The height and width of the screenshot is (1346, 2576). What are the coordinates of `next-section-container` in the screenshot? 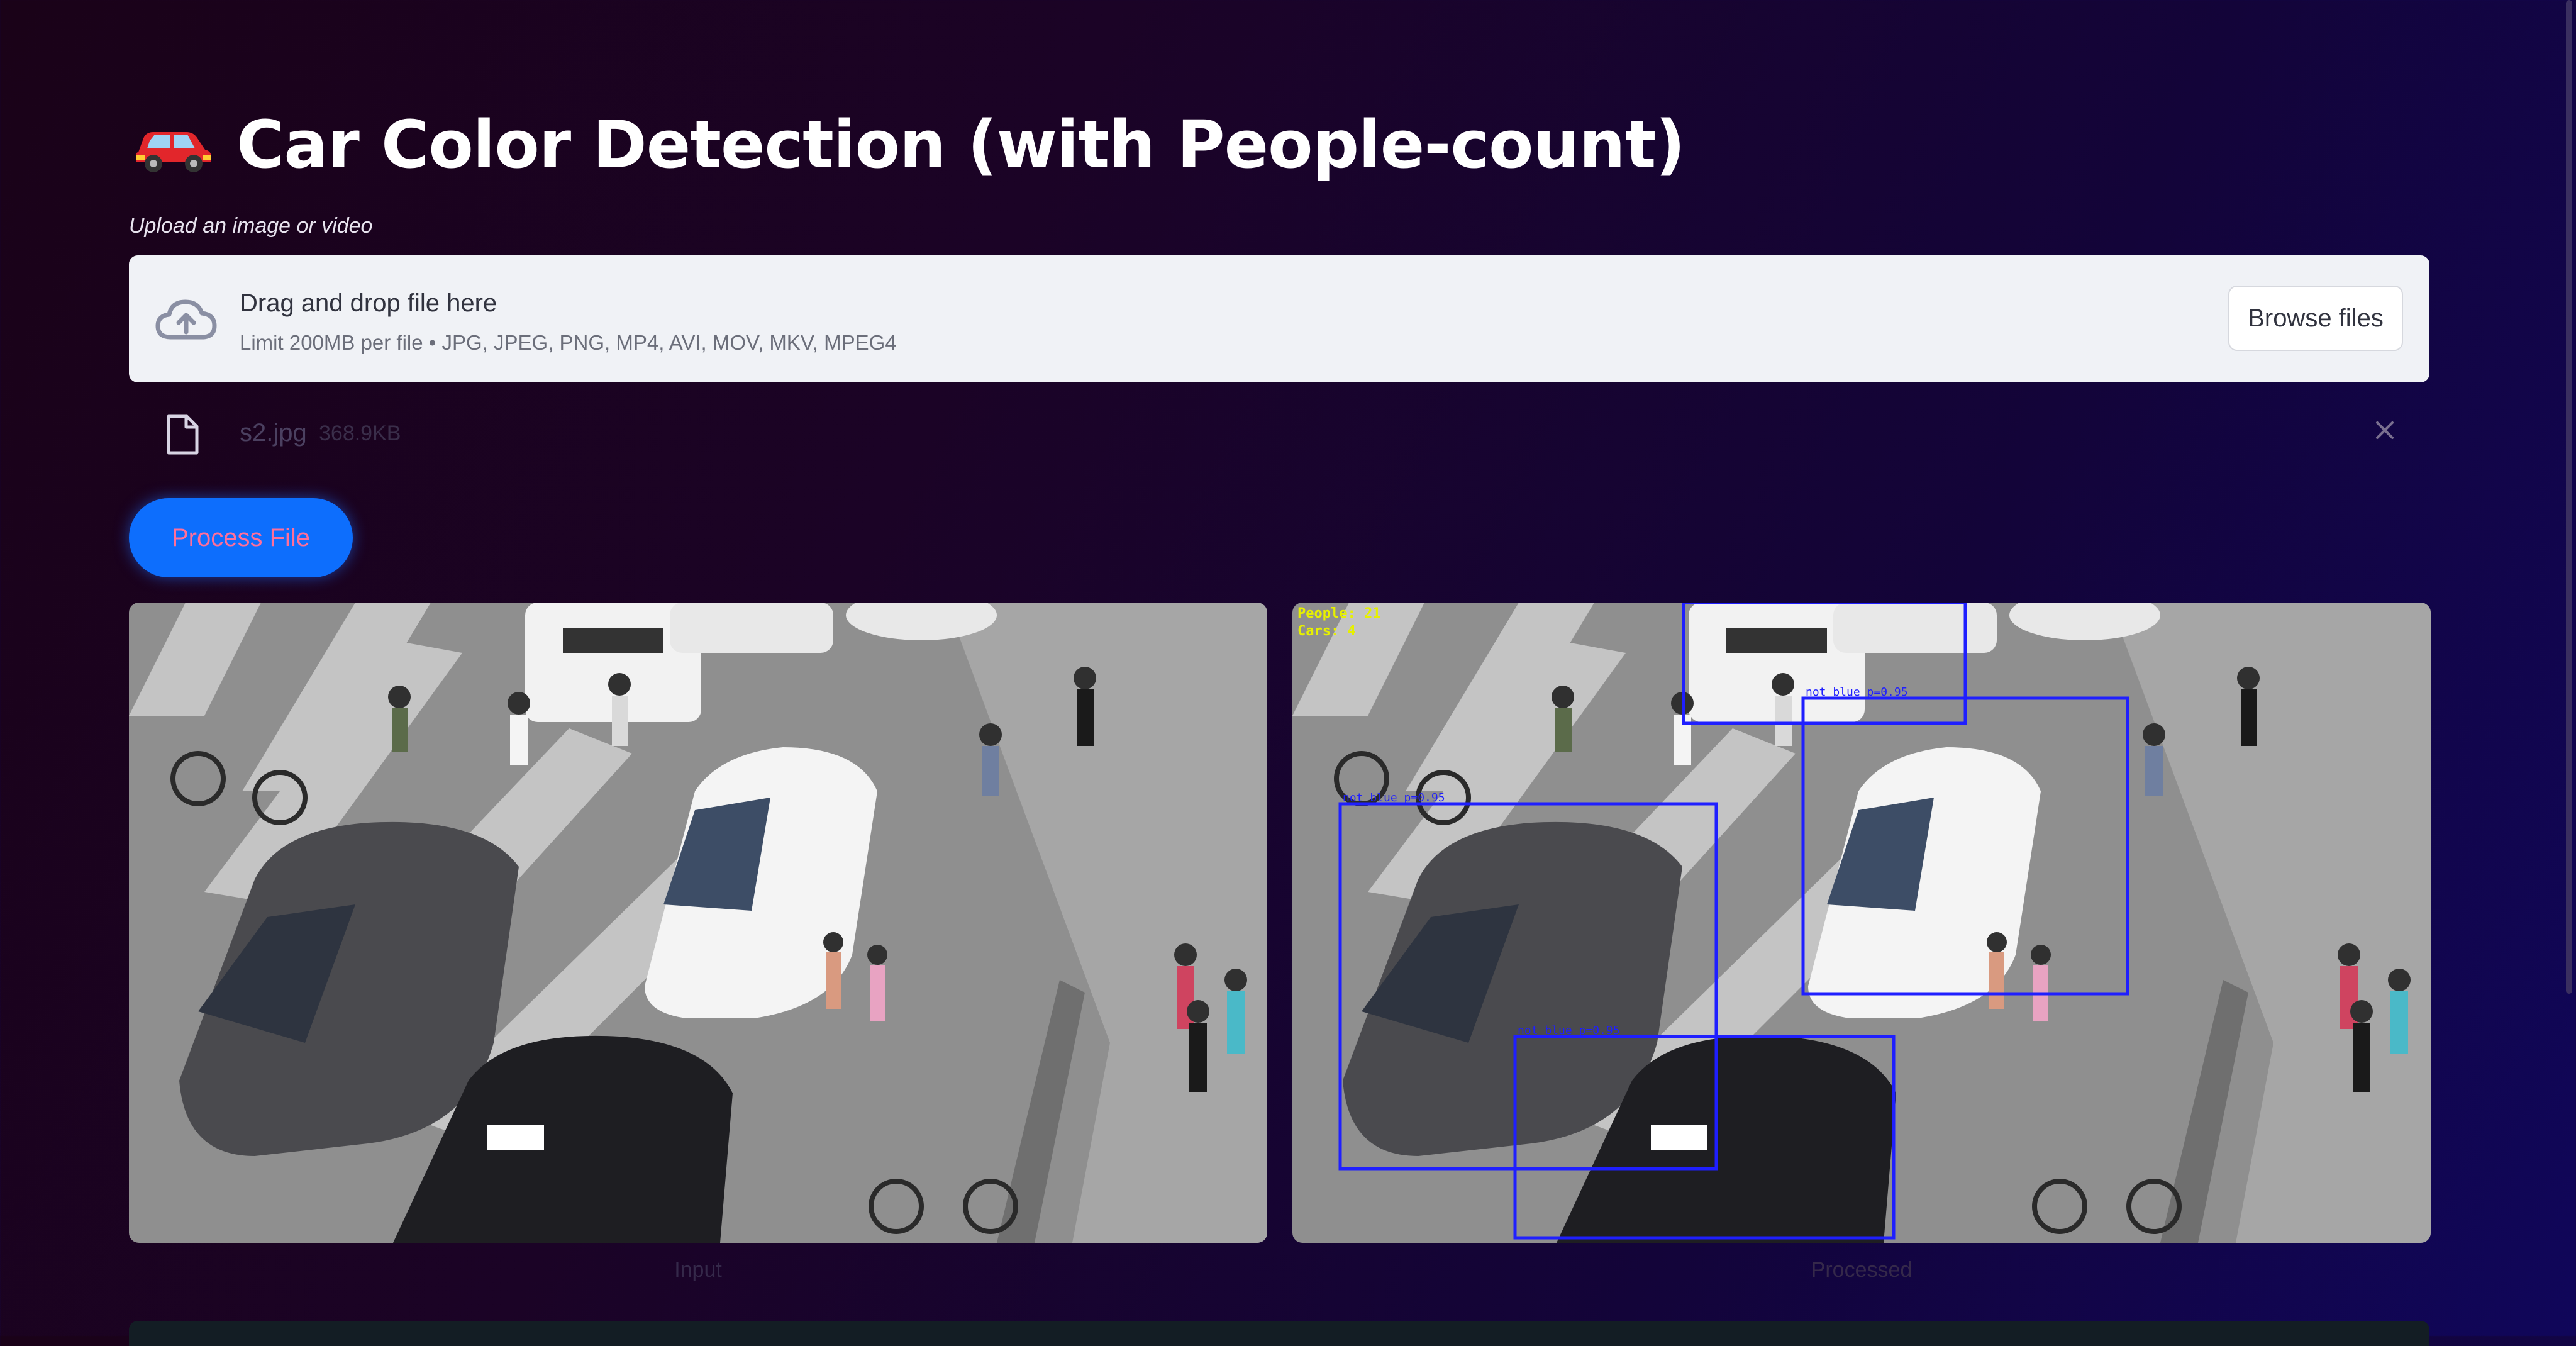 It's located at (1279, 1333).